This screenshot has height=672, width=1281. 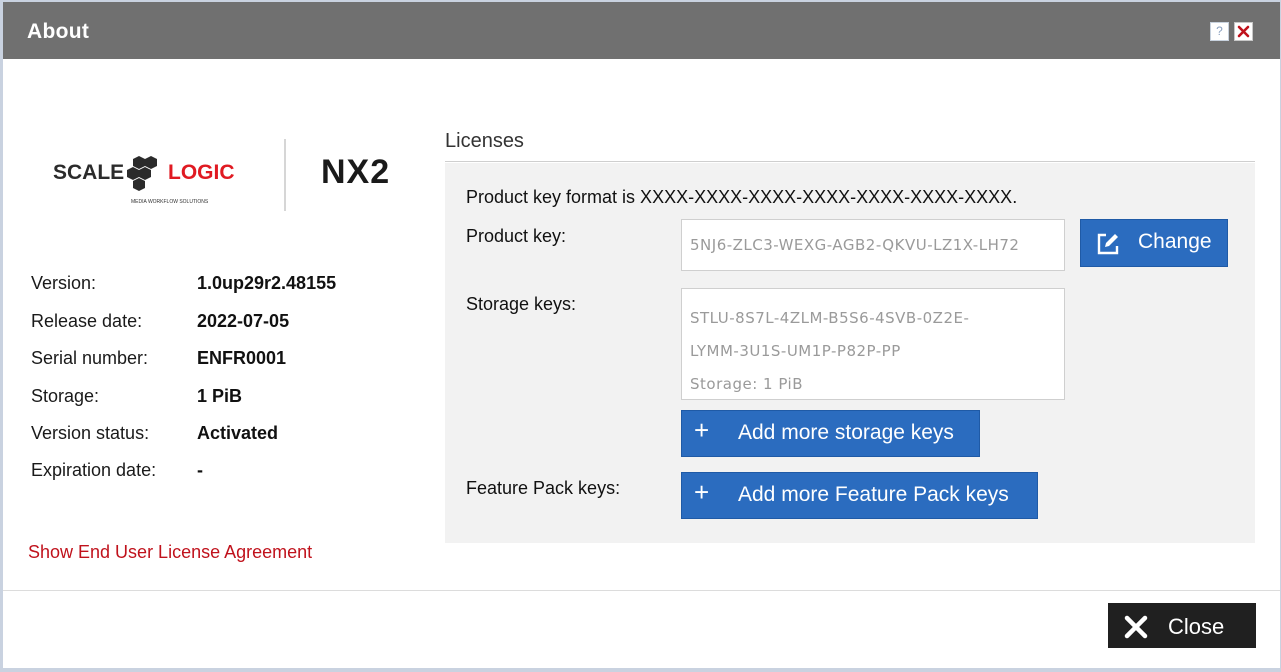 What do you see at coordinates (201, 172) in the screenshot?
I see `svg-text: LOGIC` at bounding box center [201, 172].